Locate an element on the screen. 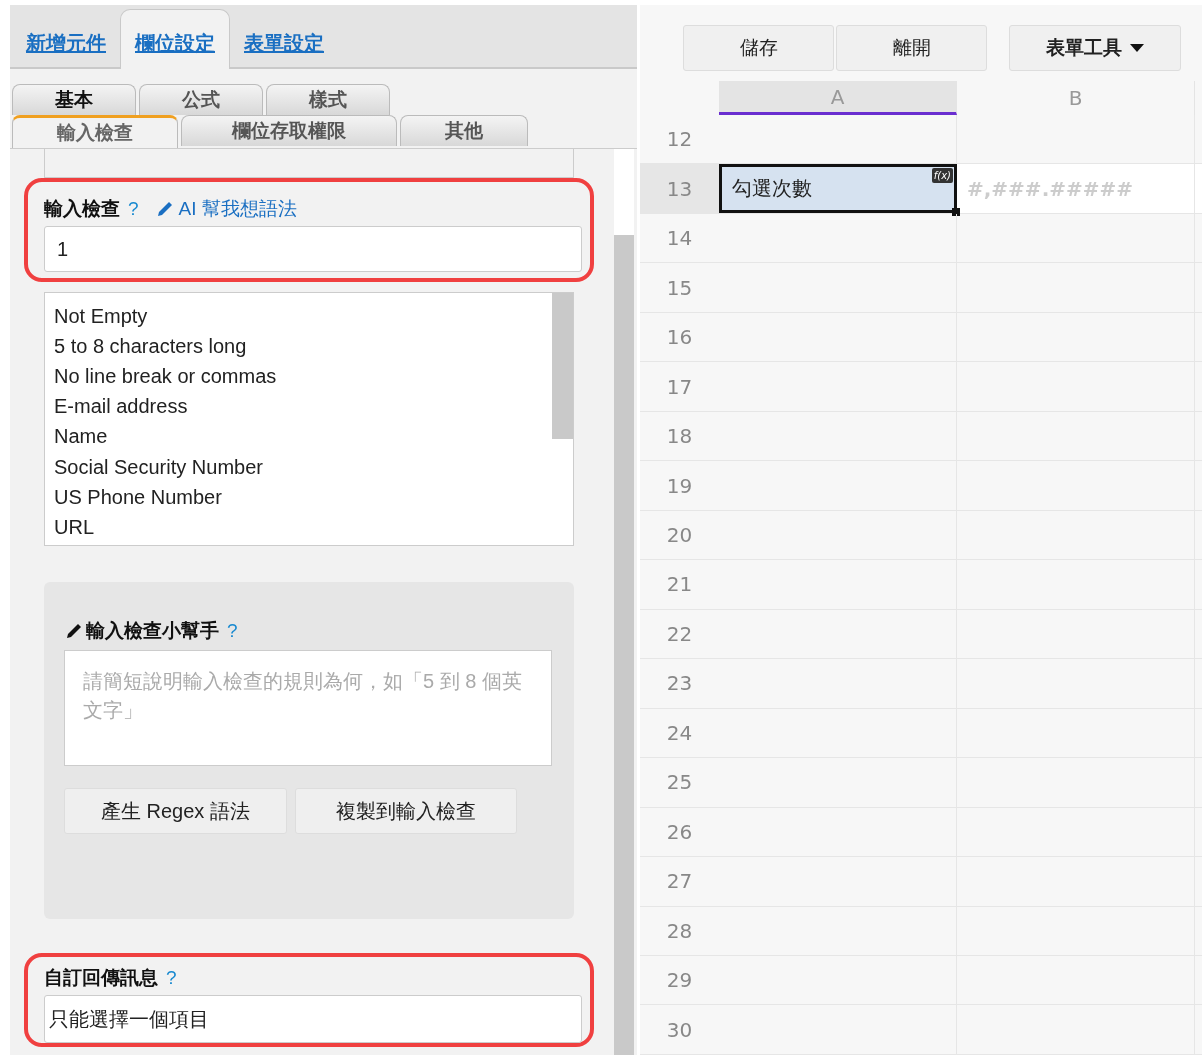 The height and width of the screenshot is (1060, 1202). top-tab: 表單設定 is located at coordinates (284, 47).